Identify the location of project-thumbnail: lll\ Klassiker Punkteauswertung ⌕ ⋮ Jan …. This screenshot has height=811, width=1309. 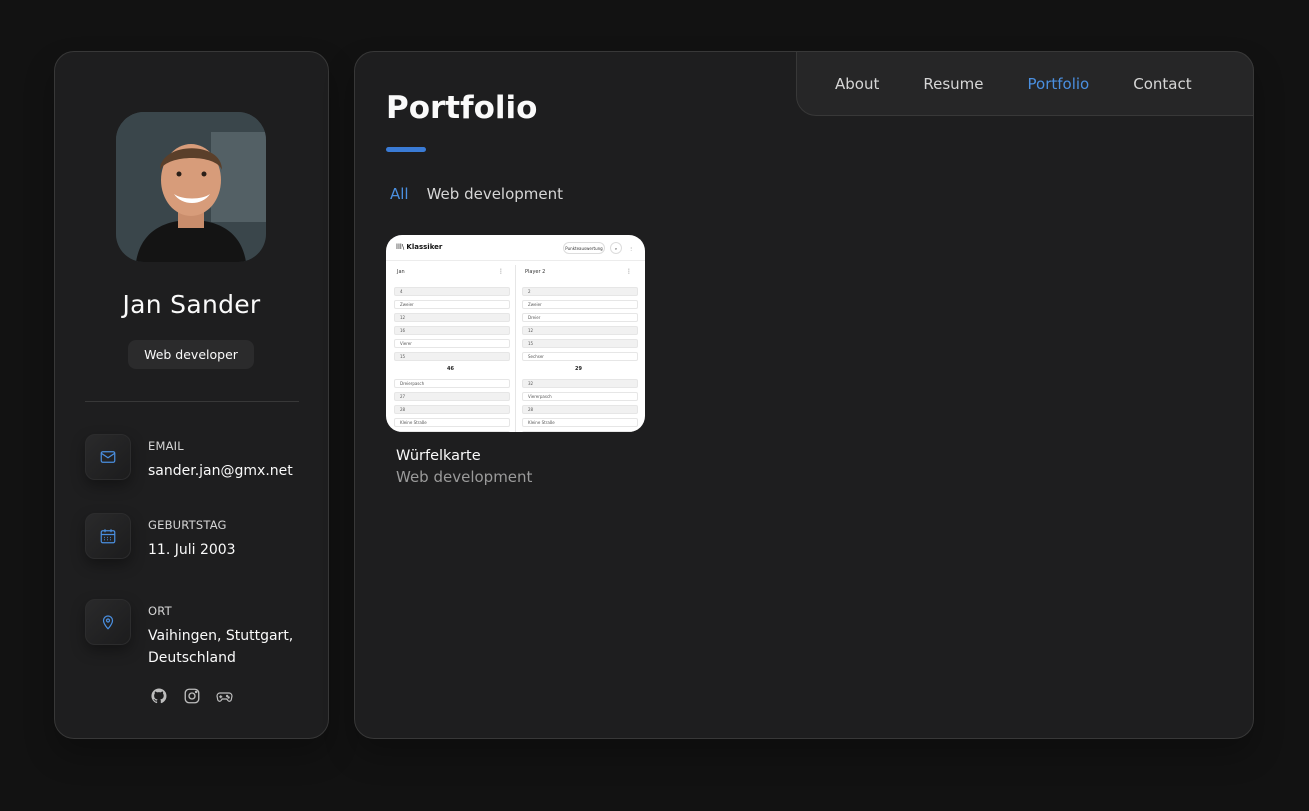
(515, 333).